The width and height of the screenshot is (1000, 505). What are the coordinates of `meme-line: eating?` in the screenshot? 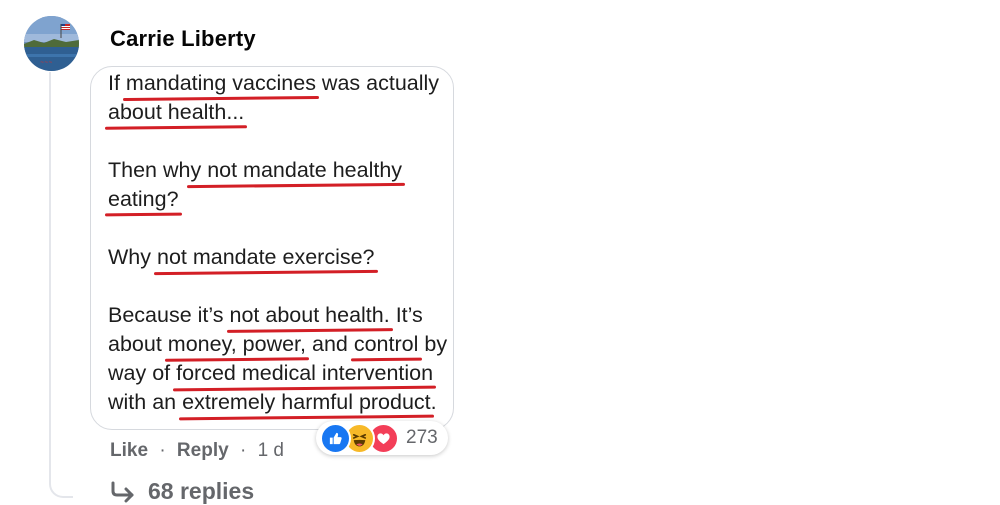 It's located at (280, 199).